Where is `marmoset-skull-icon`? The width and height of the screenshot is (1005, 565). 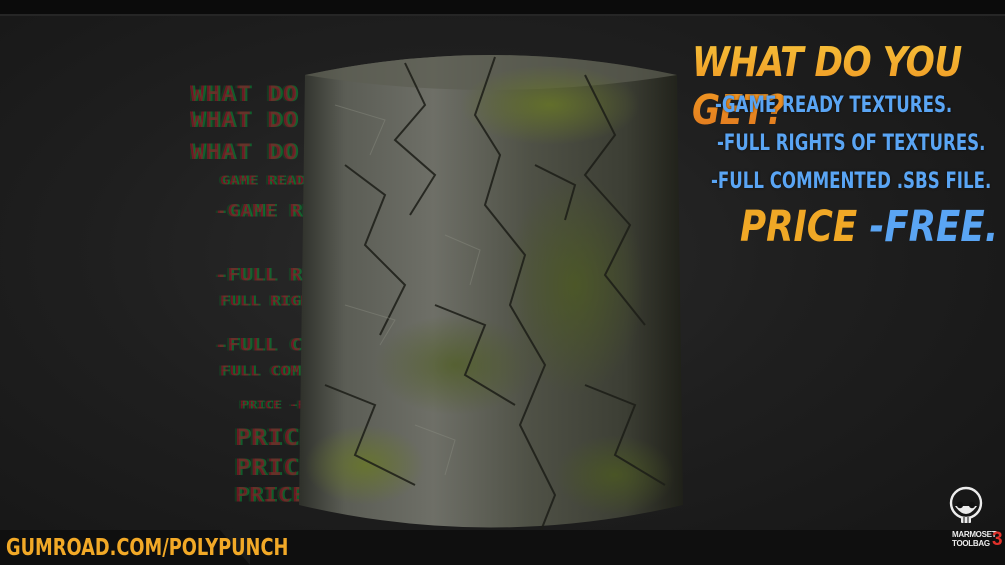 marmoset-skull-icon is located at coordinates (966, 504).